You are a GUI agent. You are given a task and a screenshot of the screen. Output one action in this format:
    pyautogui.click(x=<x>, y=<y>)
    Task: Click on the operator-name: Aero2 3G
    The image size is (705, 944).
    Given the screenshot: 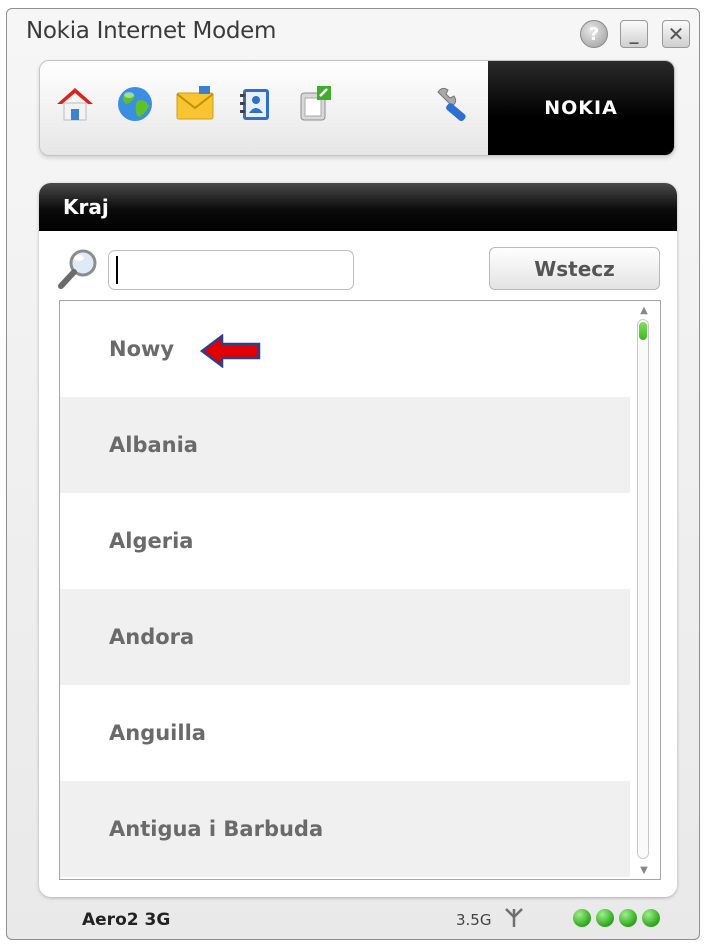 What is the action you would take?
    pyautogui.click(x=126, y=920)
    